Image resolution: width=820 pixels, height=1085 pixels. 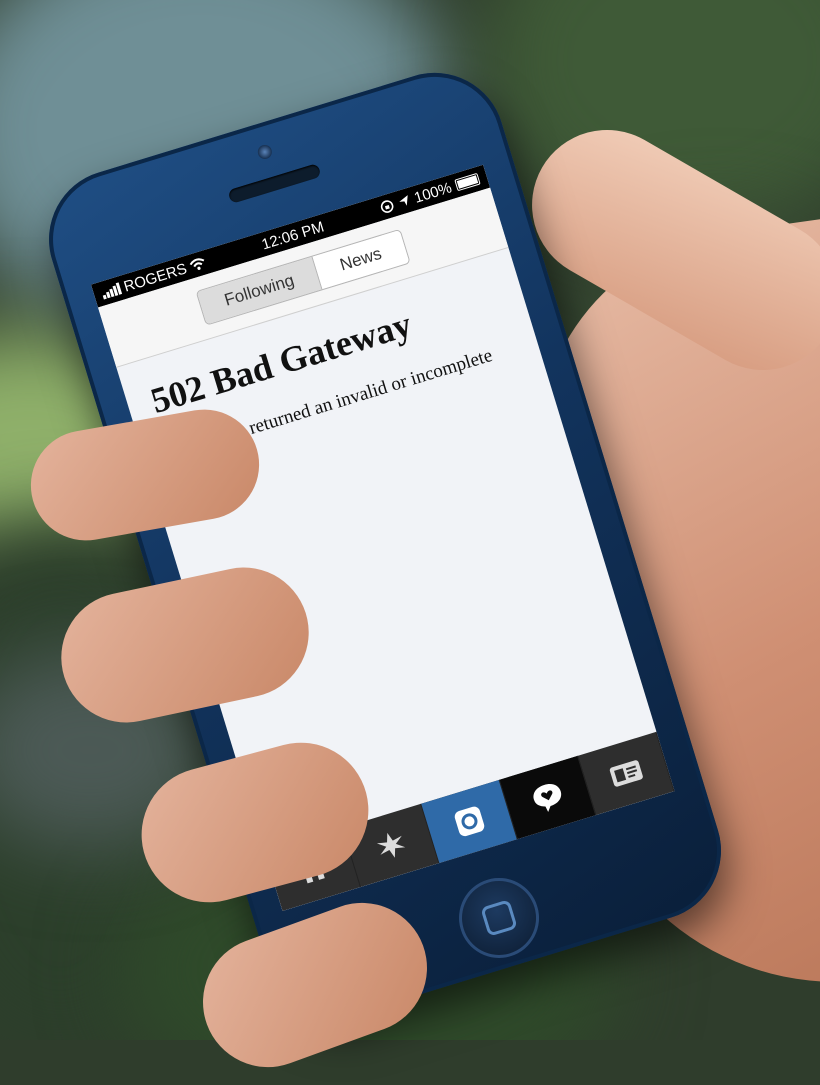 I want to click on signal-icon, so click(x=111, y=291).